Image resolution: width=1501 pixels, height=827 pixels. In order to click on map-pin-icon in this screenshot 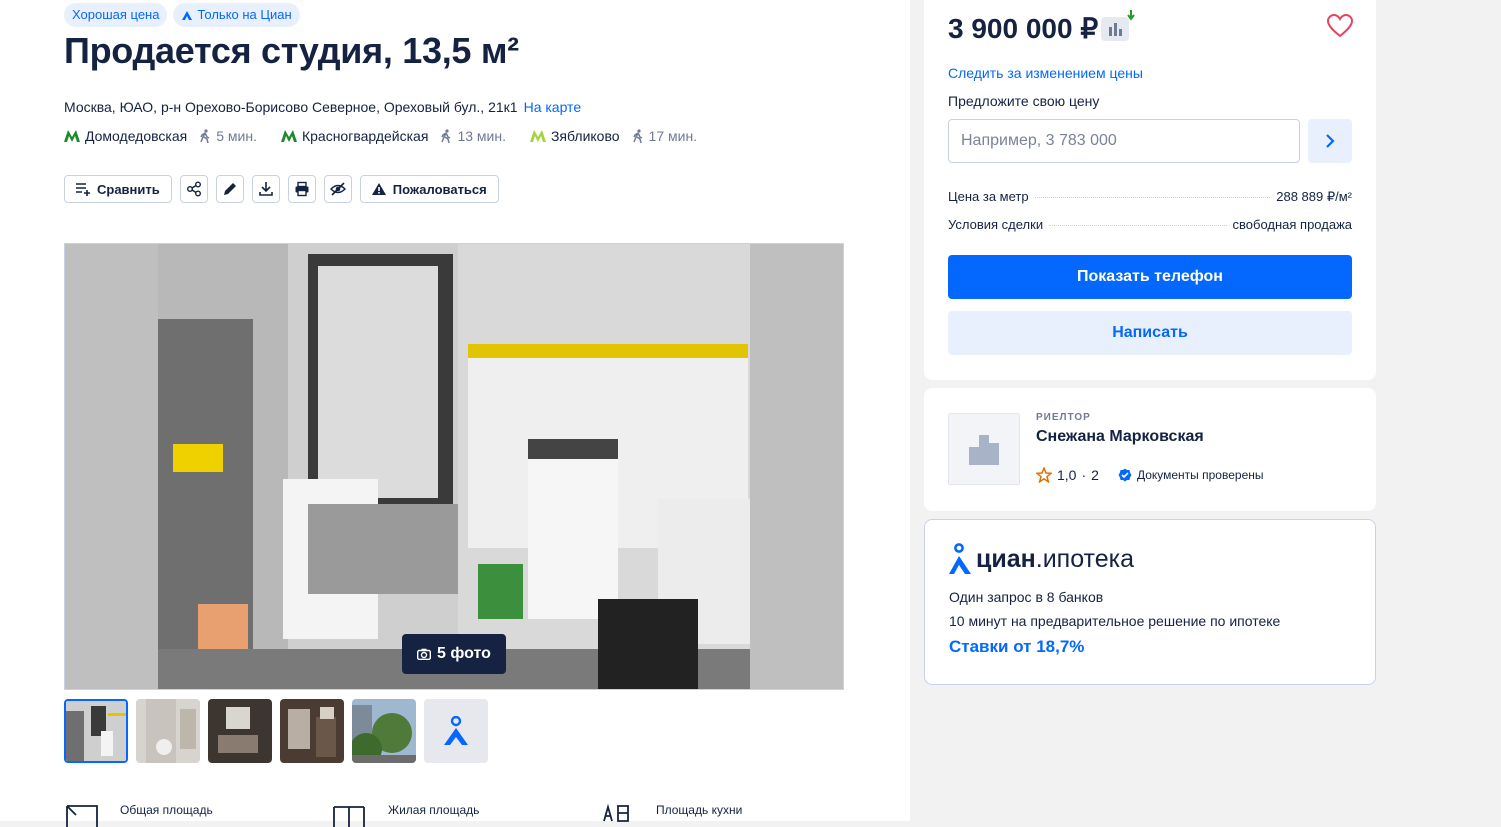, I will do `click(456, 730)`.